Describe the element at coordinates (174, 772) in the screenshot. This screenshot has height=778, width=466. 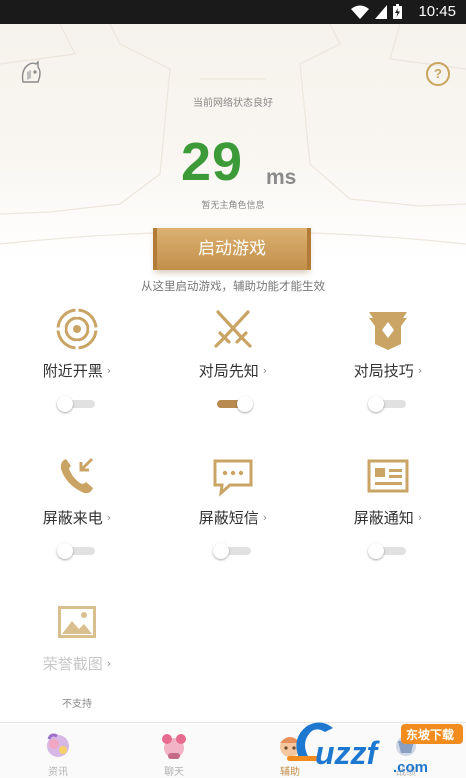
I see `tab-label: 聊天` at that location.